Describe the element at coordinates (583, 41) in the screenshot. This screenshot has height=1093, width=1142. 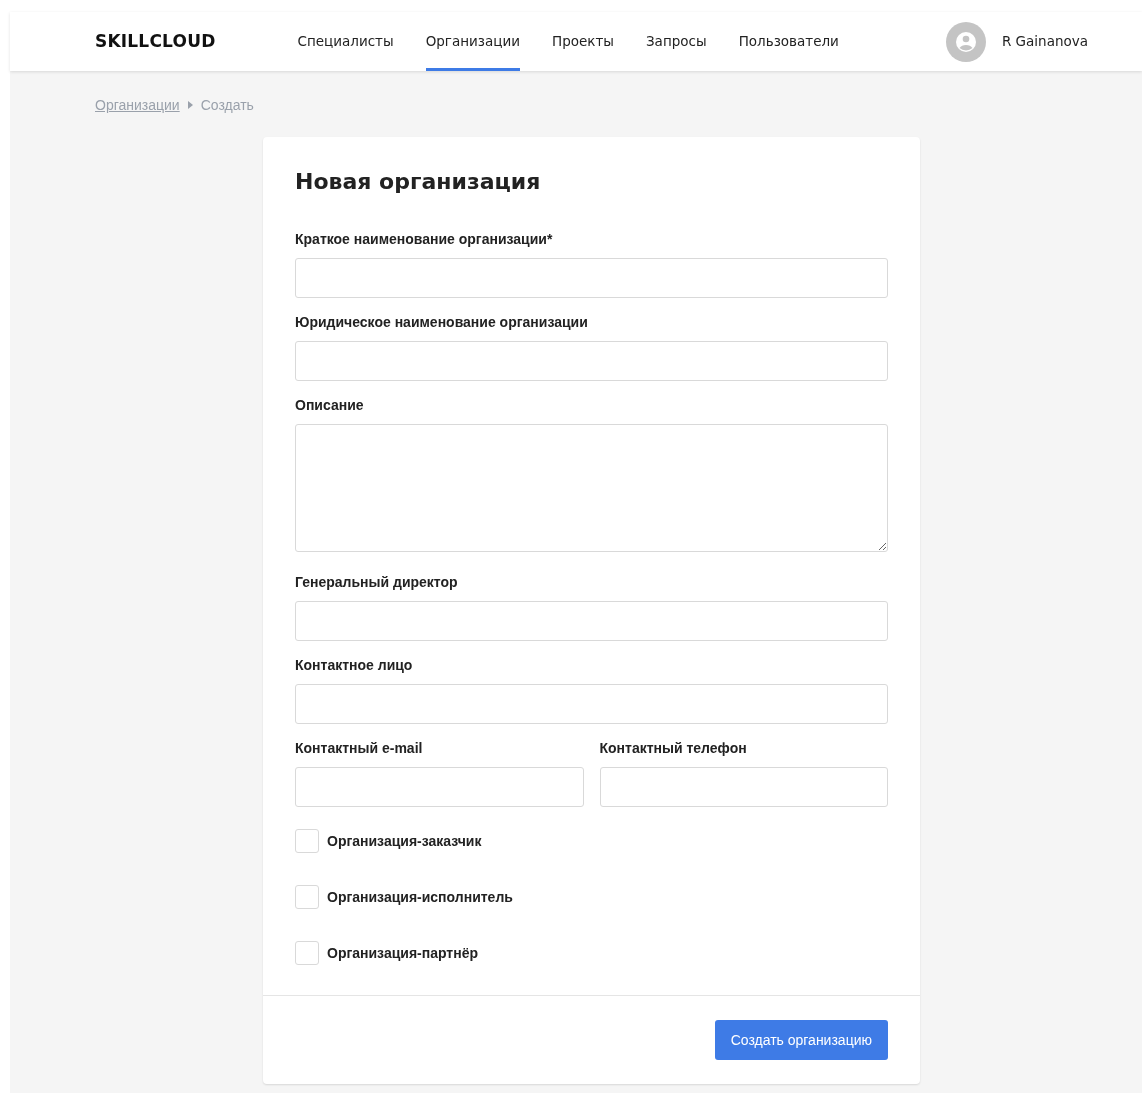
I see `nav-tab: Проекты` at that location.